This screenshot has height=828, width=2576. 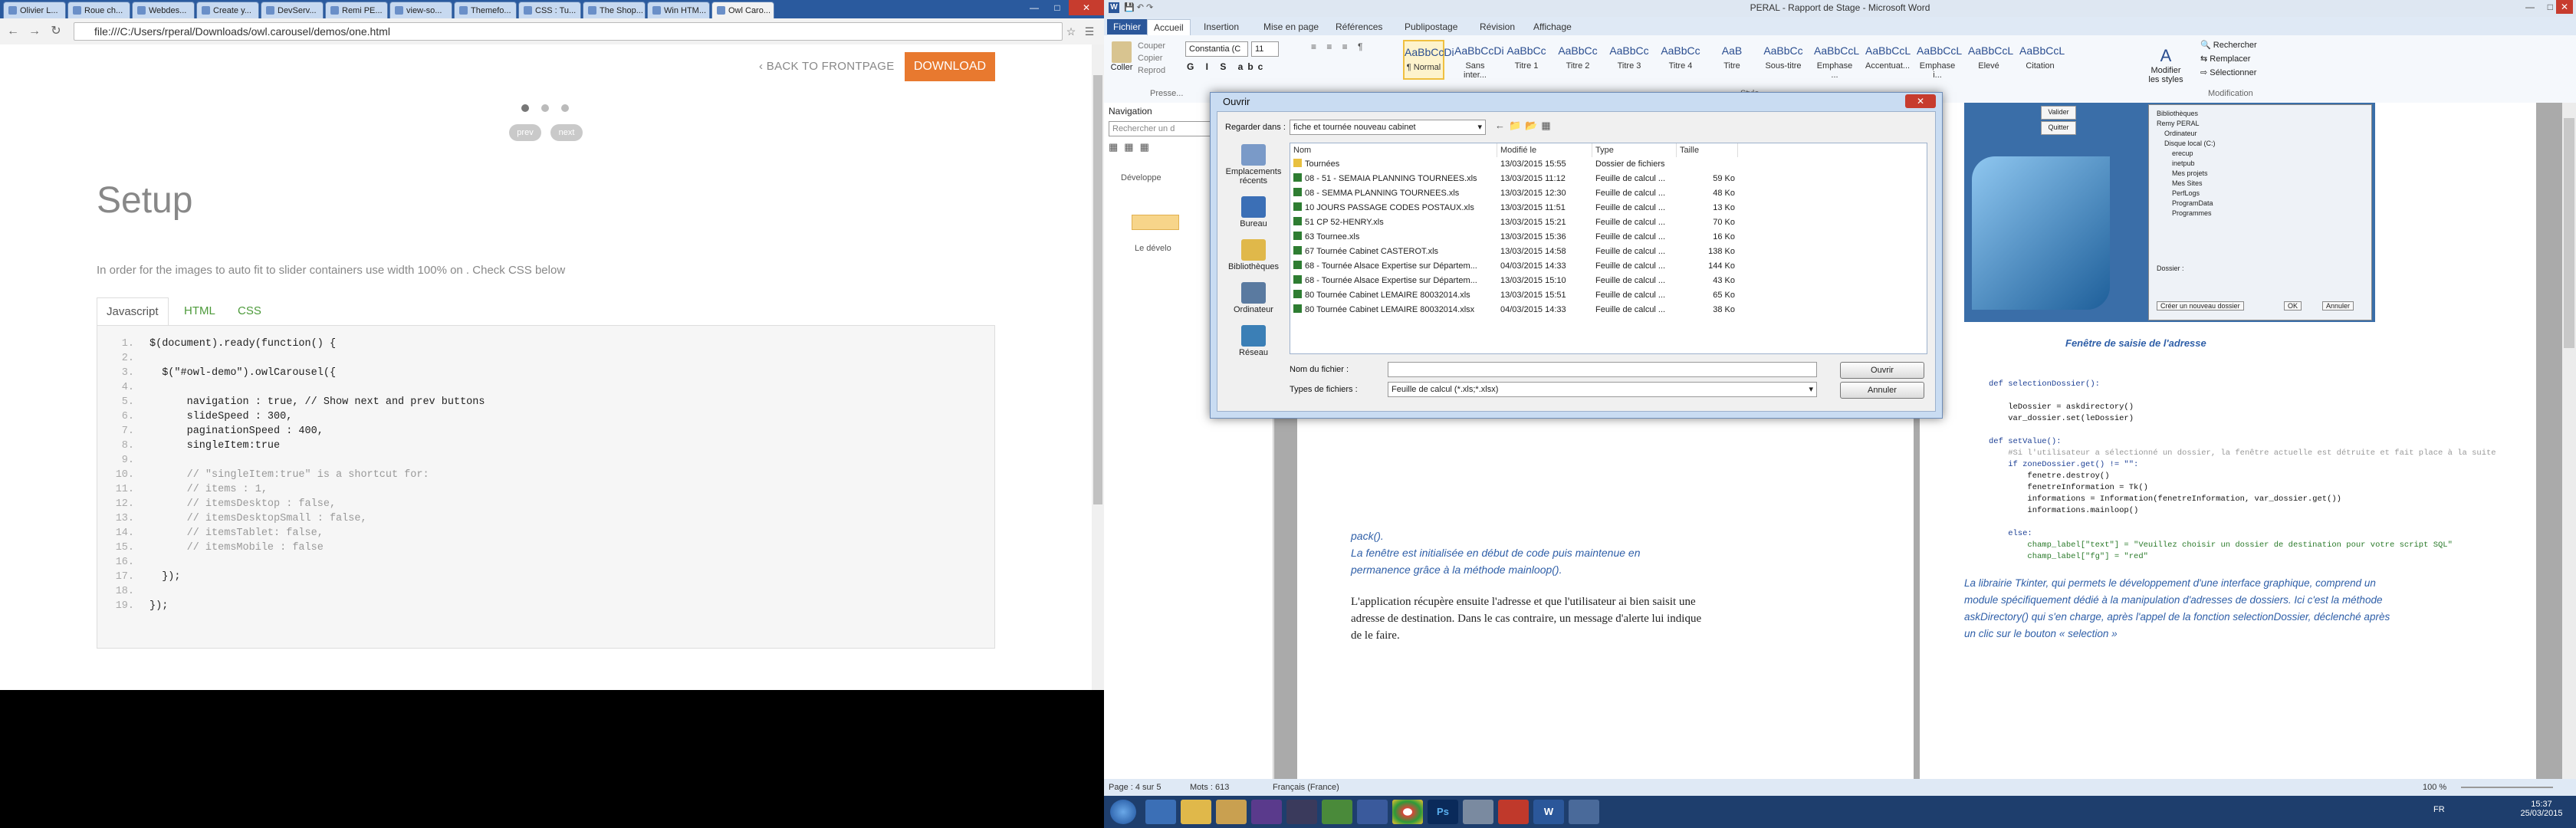 What do you see at coordinates (1882, 390) in the screenshot?
I see `cancel-button: Annuler` at bounding box center [1882, 390].